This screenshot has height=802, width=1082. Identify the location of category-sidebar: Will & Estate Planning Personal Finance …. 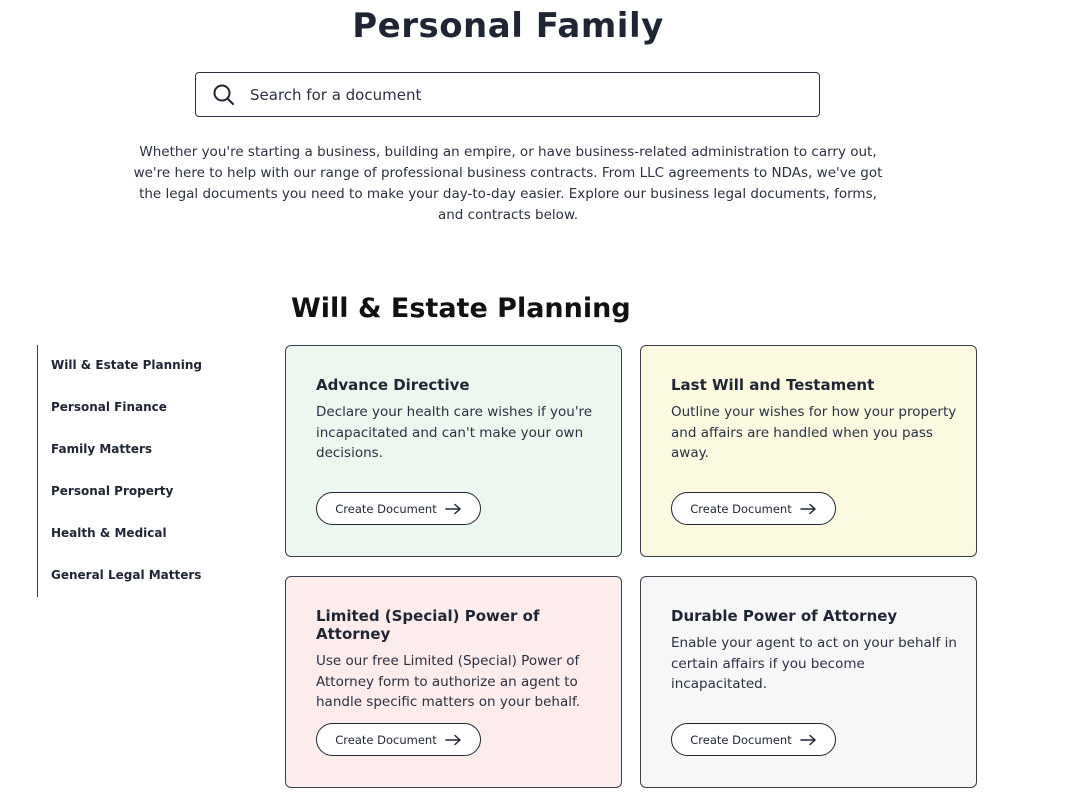
(137, 471).